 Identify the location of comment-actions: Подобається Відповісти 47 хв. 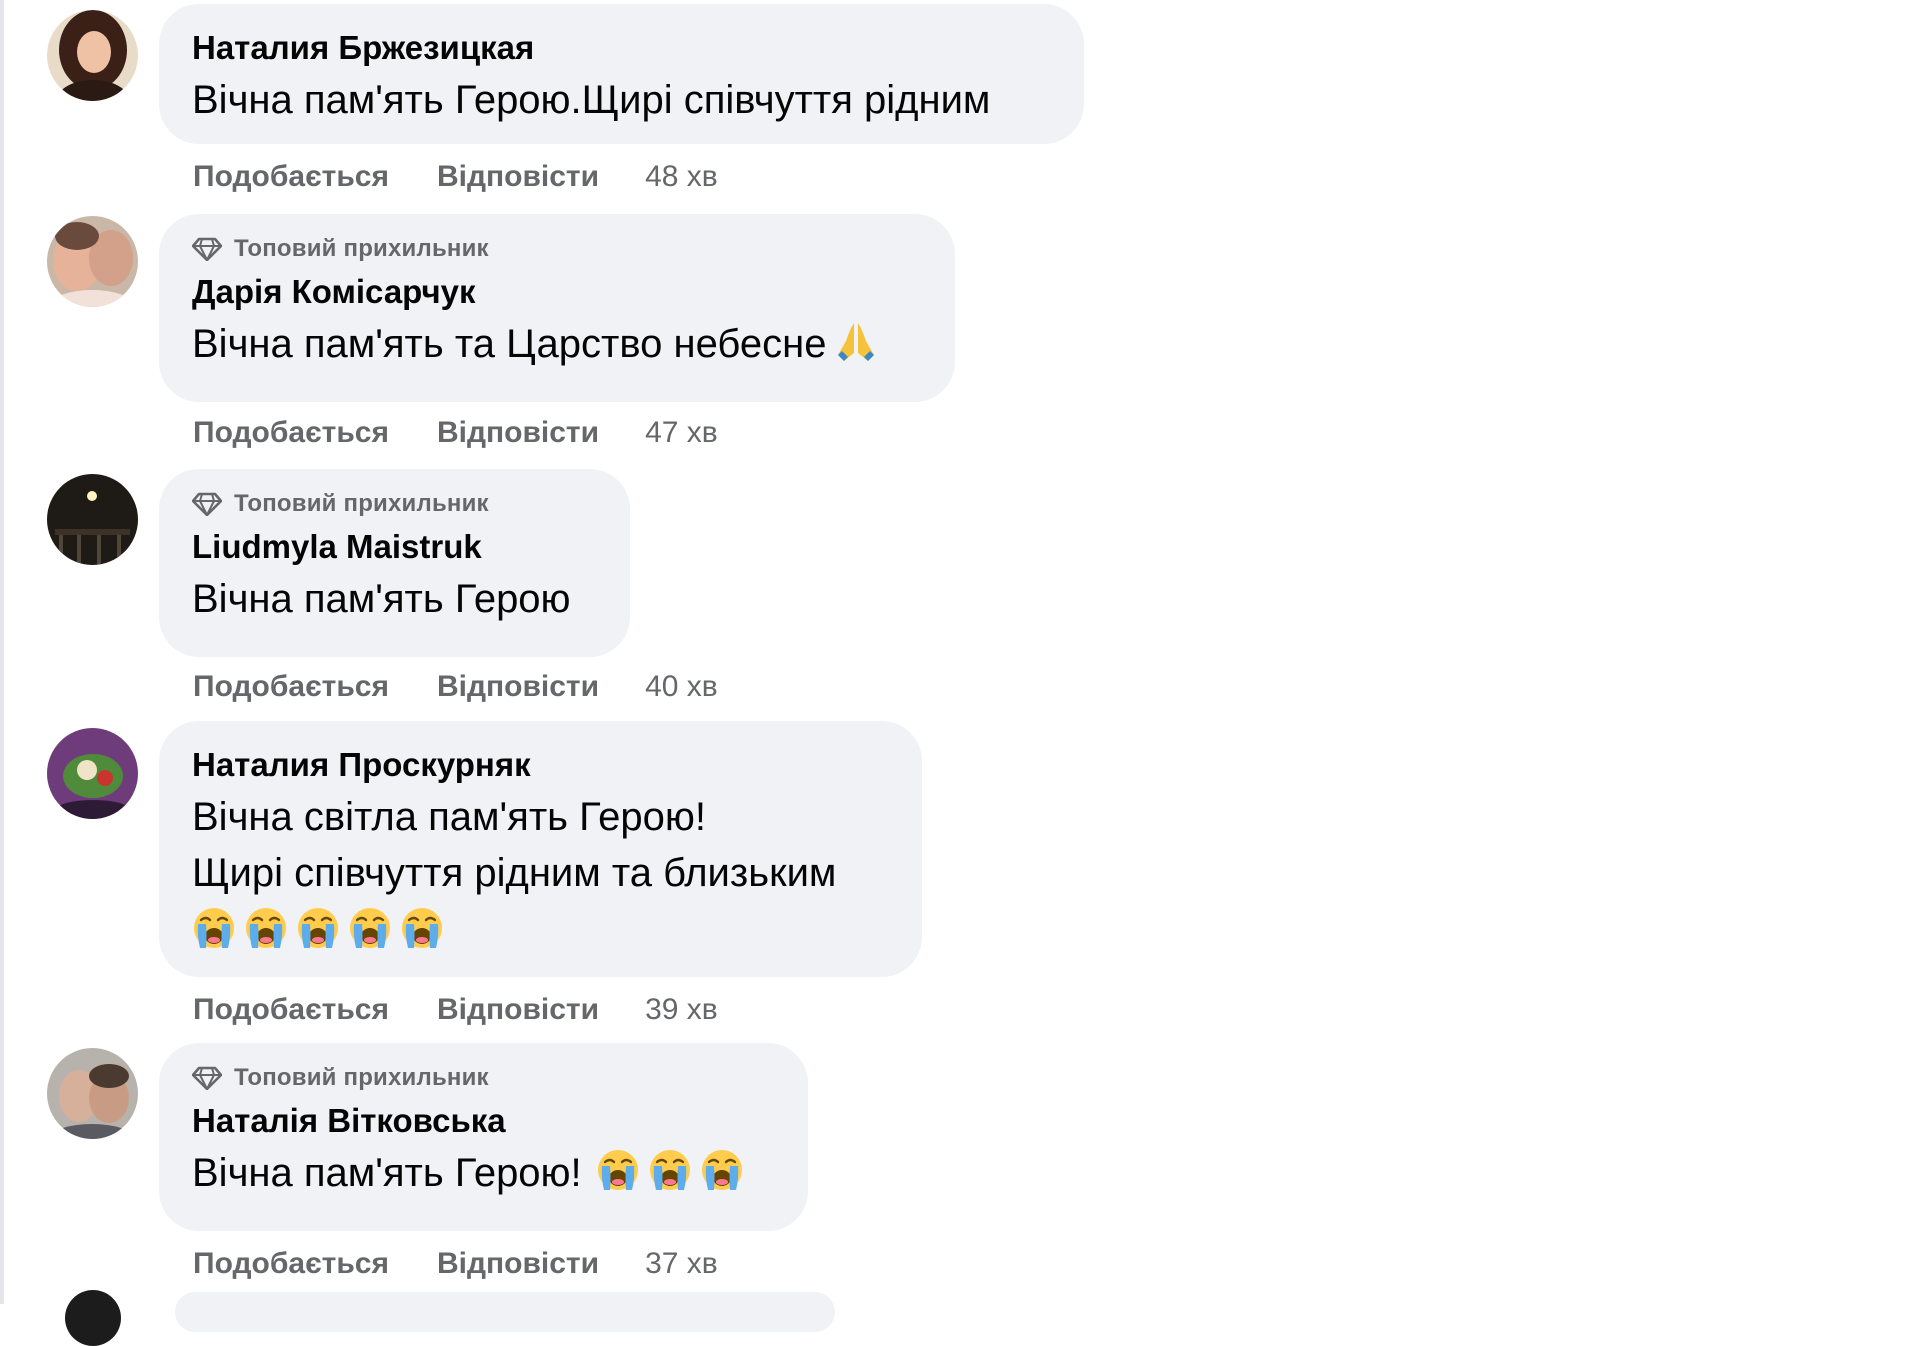
(455, 433).